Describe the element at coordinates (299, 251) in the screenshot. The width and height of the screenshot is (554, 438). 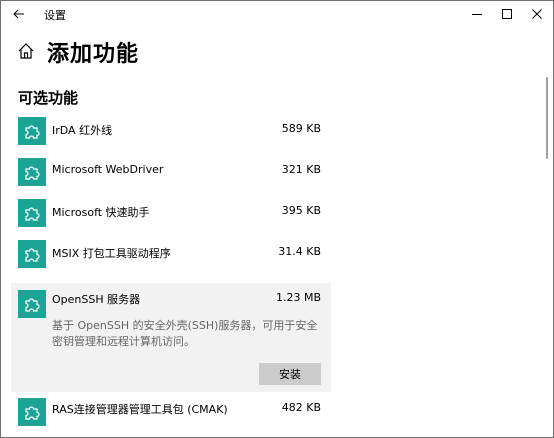
I see `feature-size: 31.4 KB` at that location.